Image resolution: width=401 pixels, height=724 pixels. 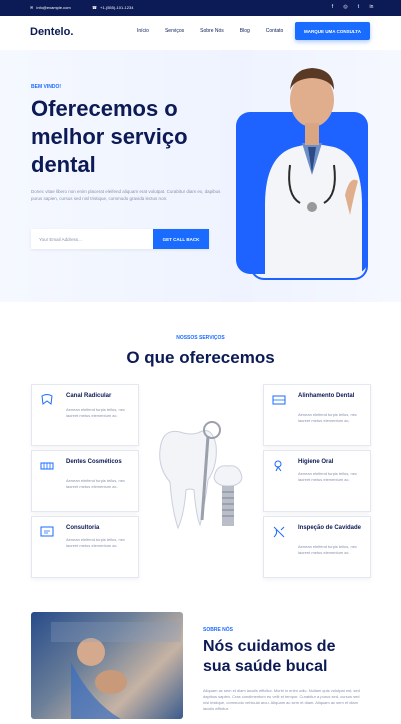 I want to click on mail-icon: ✉, so click(x=32, y=7).